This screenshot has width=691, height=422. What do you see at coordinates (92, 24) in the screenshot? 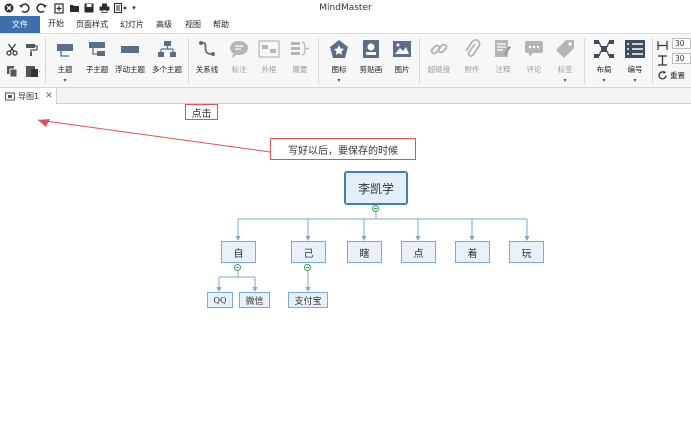
I see `menu-page-style: 页面样式` at bounding box center [92, 24].